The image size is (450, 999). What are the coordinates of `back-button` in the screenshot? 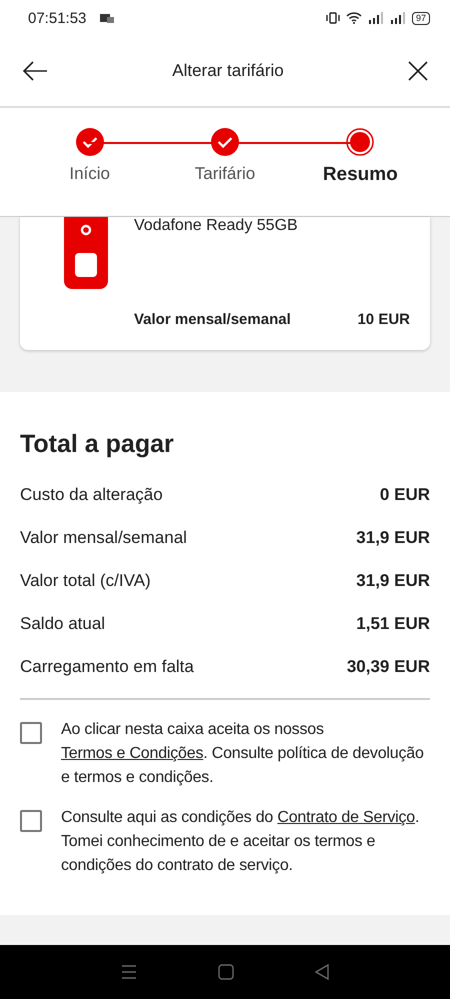 It's located at (35, 71).